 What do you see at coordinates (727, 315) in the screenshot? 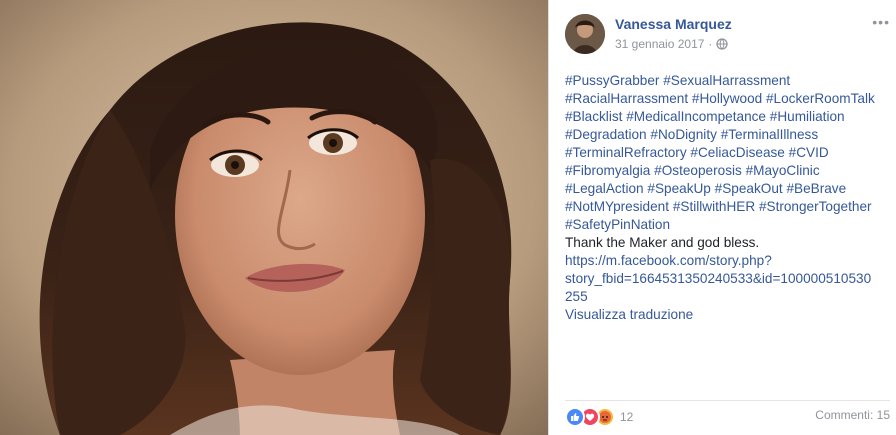
I see `translate-link: Visualizza traduzione` at bounding box center [727, 315].